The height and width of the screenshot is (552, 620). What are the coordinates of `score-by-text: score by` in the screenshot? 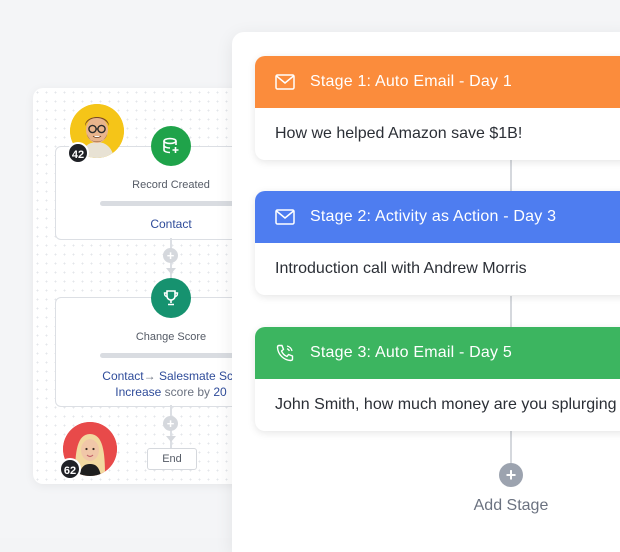 It's located at (187, 392).